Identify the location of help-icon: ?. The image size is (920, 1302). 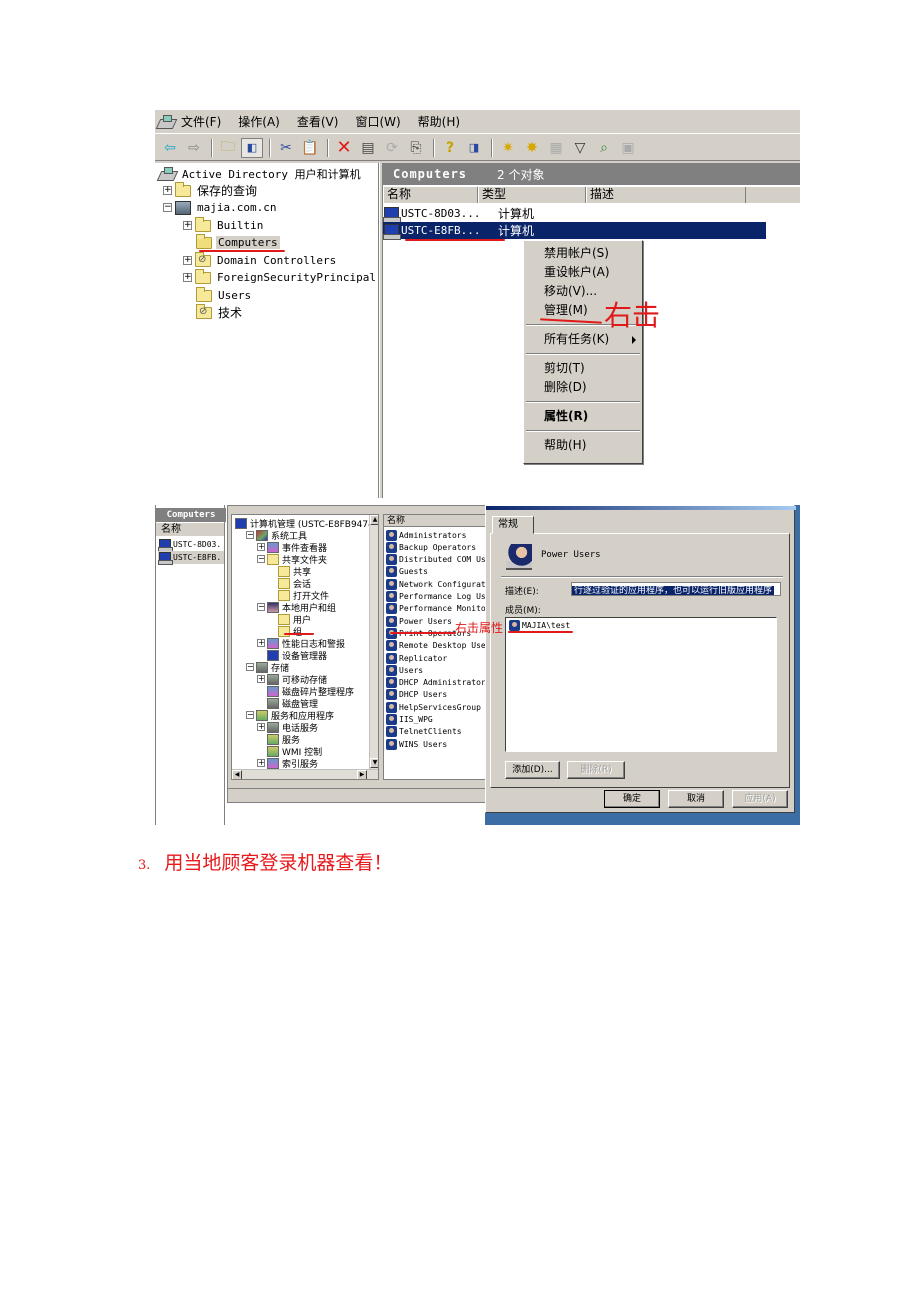
(450, 148).